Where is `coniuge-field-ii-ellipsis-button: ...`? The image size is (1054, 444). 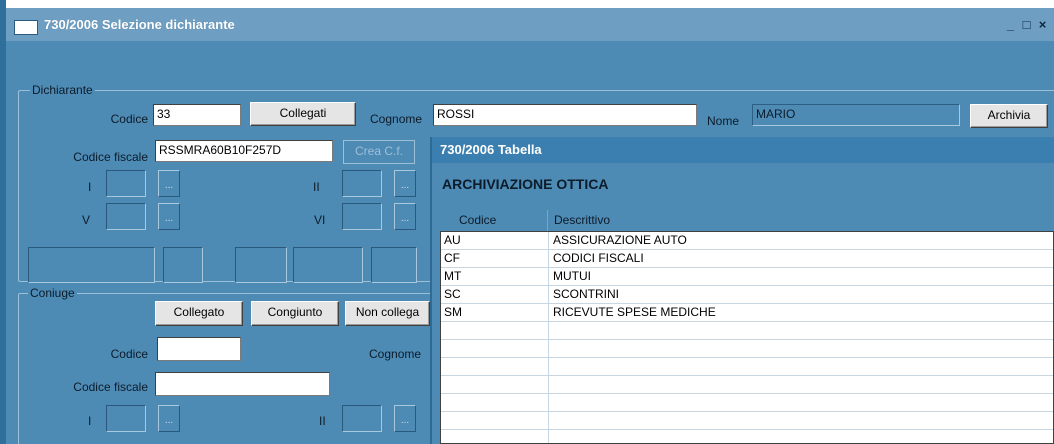 coniuge-field-ii-ellipsis-button: ... is located at coordinates (405, 418).